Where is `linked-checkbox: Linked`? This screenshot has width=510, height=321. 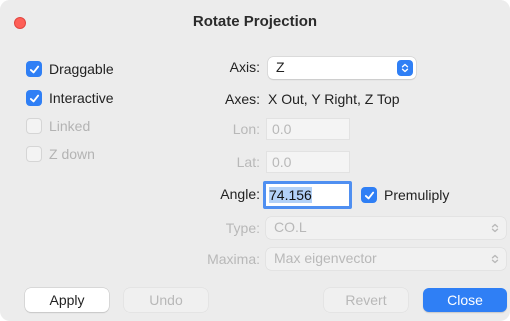
linked-checkbox: Linked is located at coordinates (58, 126).